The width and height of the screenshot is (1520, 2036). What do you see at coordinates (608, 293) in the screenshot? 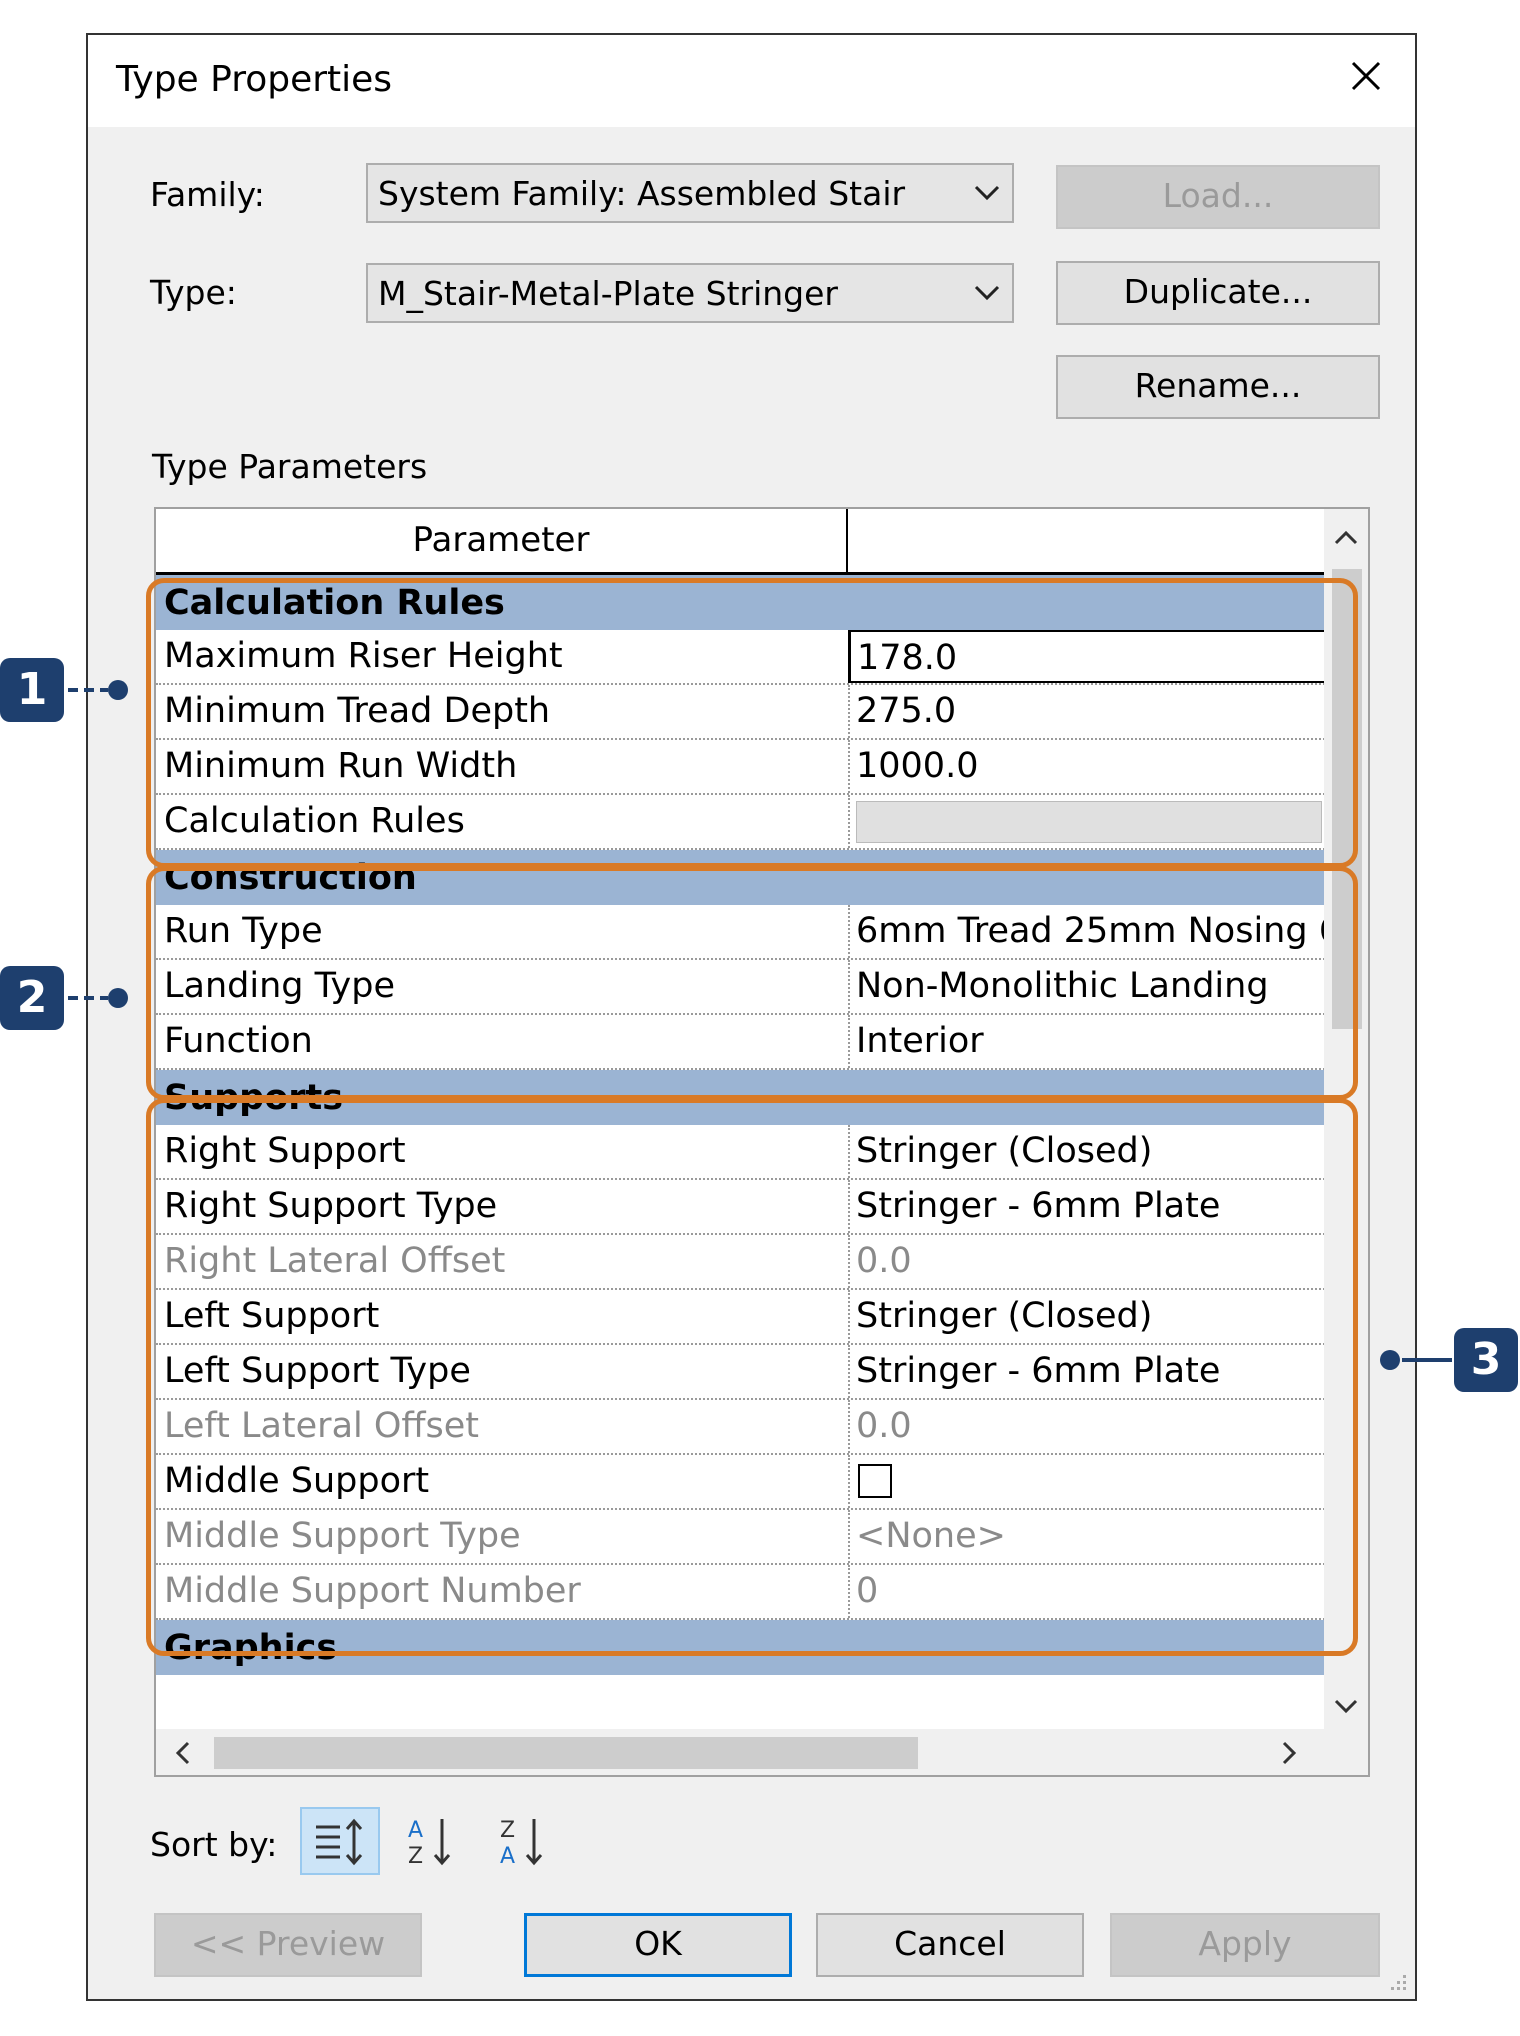
I see `type-value: M_Stair-Metal-Plate Stringer` at bounding box center [608, 293].